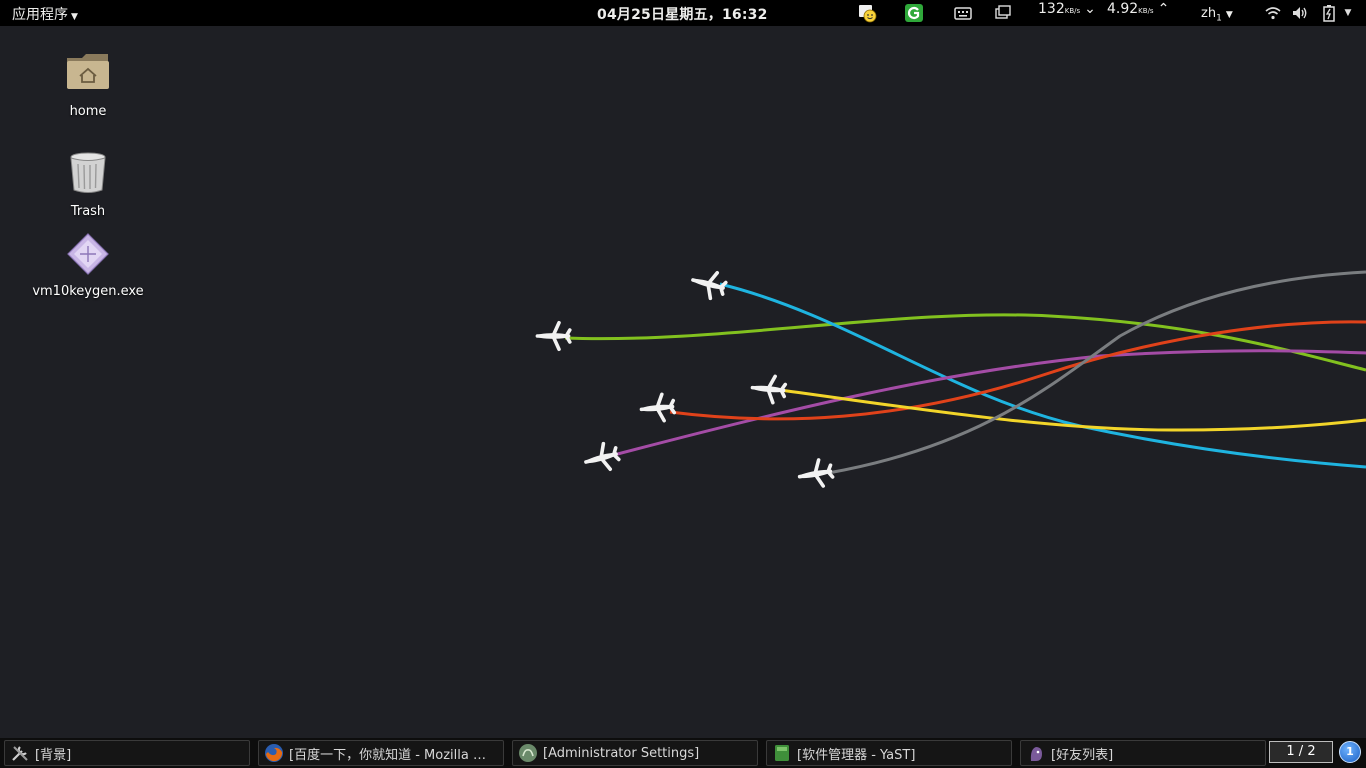 The image size is (1366, 768). Describe the element at coordinates (40, 15) in the screenshot. I see `applications-menu-label: 应用程序` at that location.